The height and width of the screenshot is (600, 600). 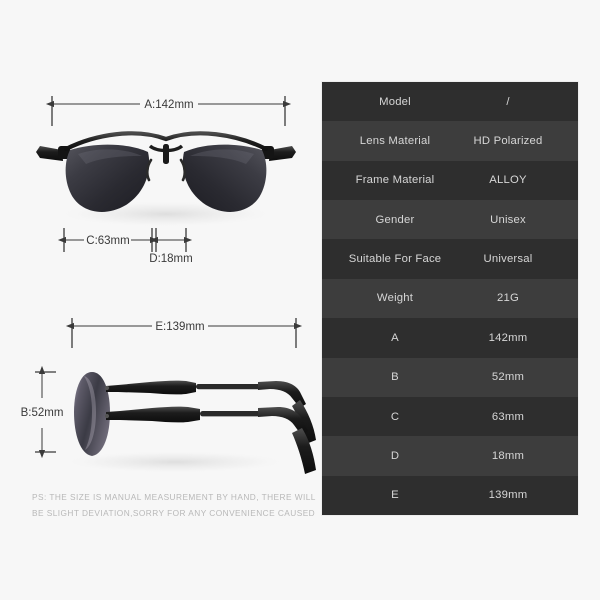 What do you see at coordinates (508, 298) in the screenshot?
I see `spec-value: 21G` at bounding box center [508, 298].